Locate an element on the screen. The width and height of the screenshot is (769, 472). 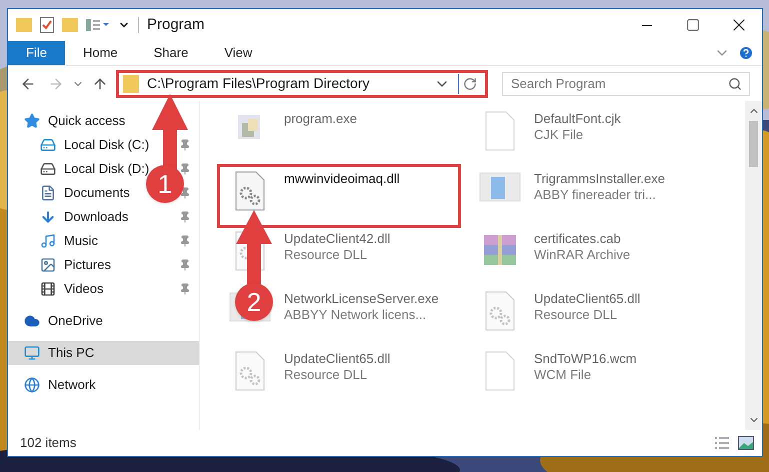
nav-item: Network is located at coordinates (60, 385).